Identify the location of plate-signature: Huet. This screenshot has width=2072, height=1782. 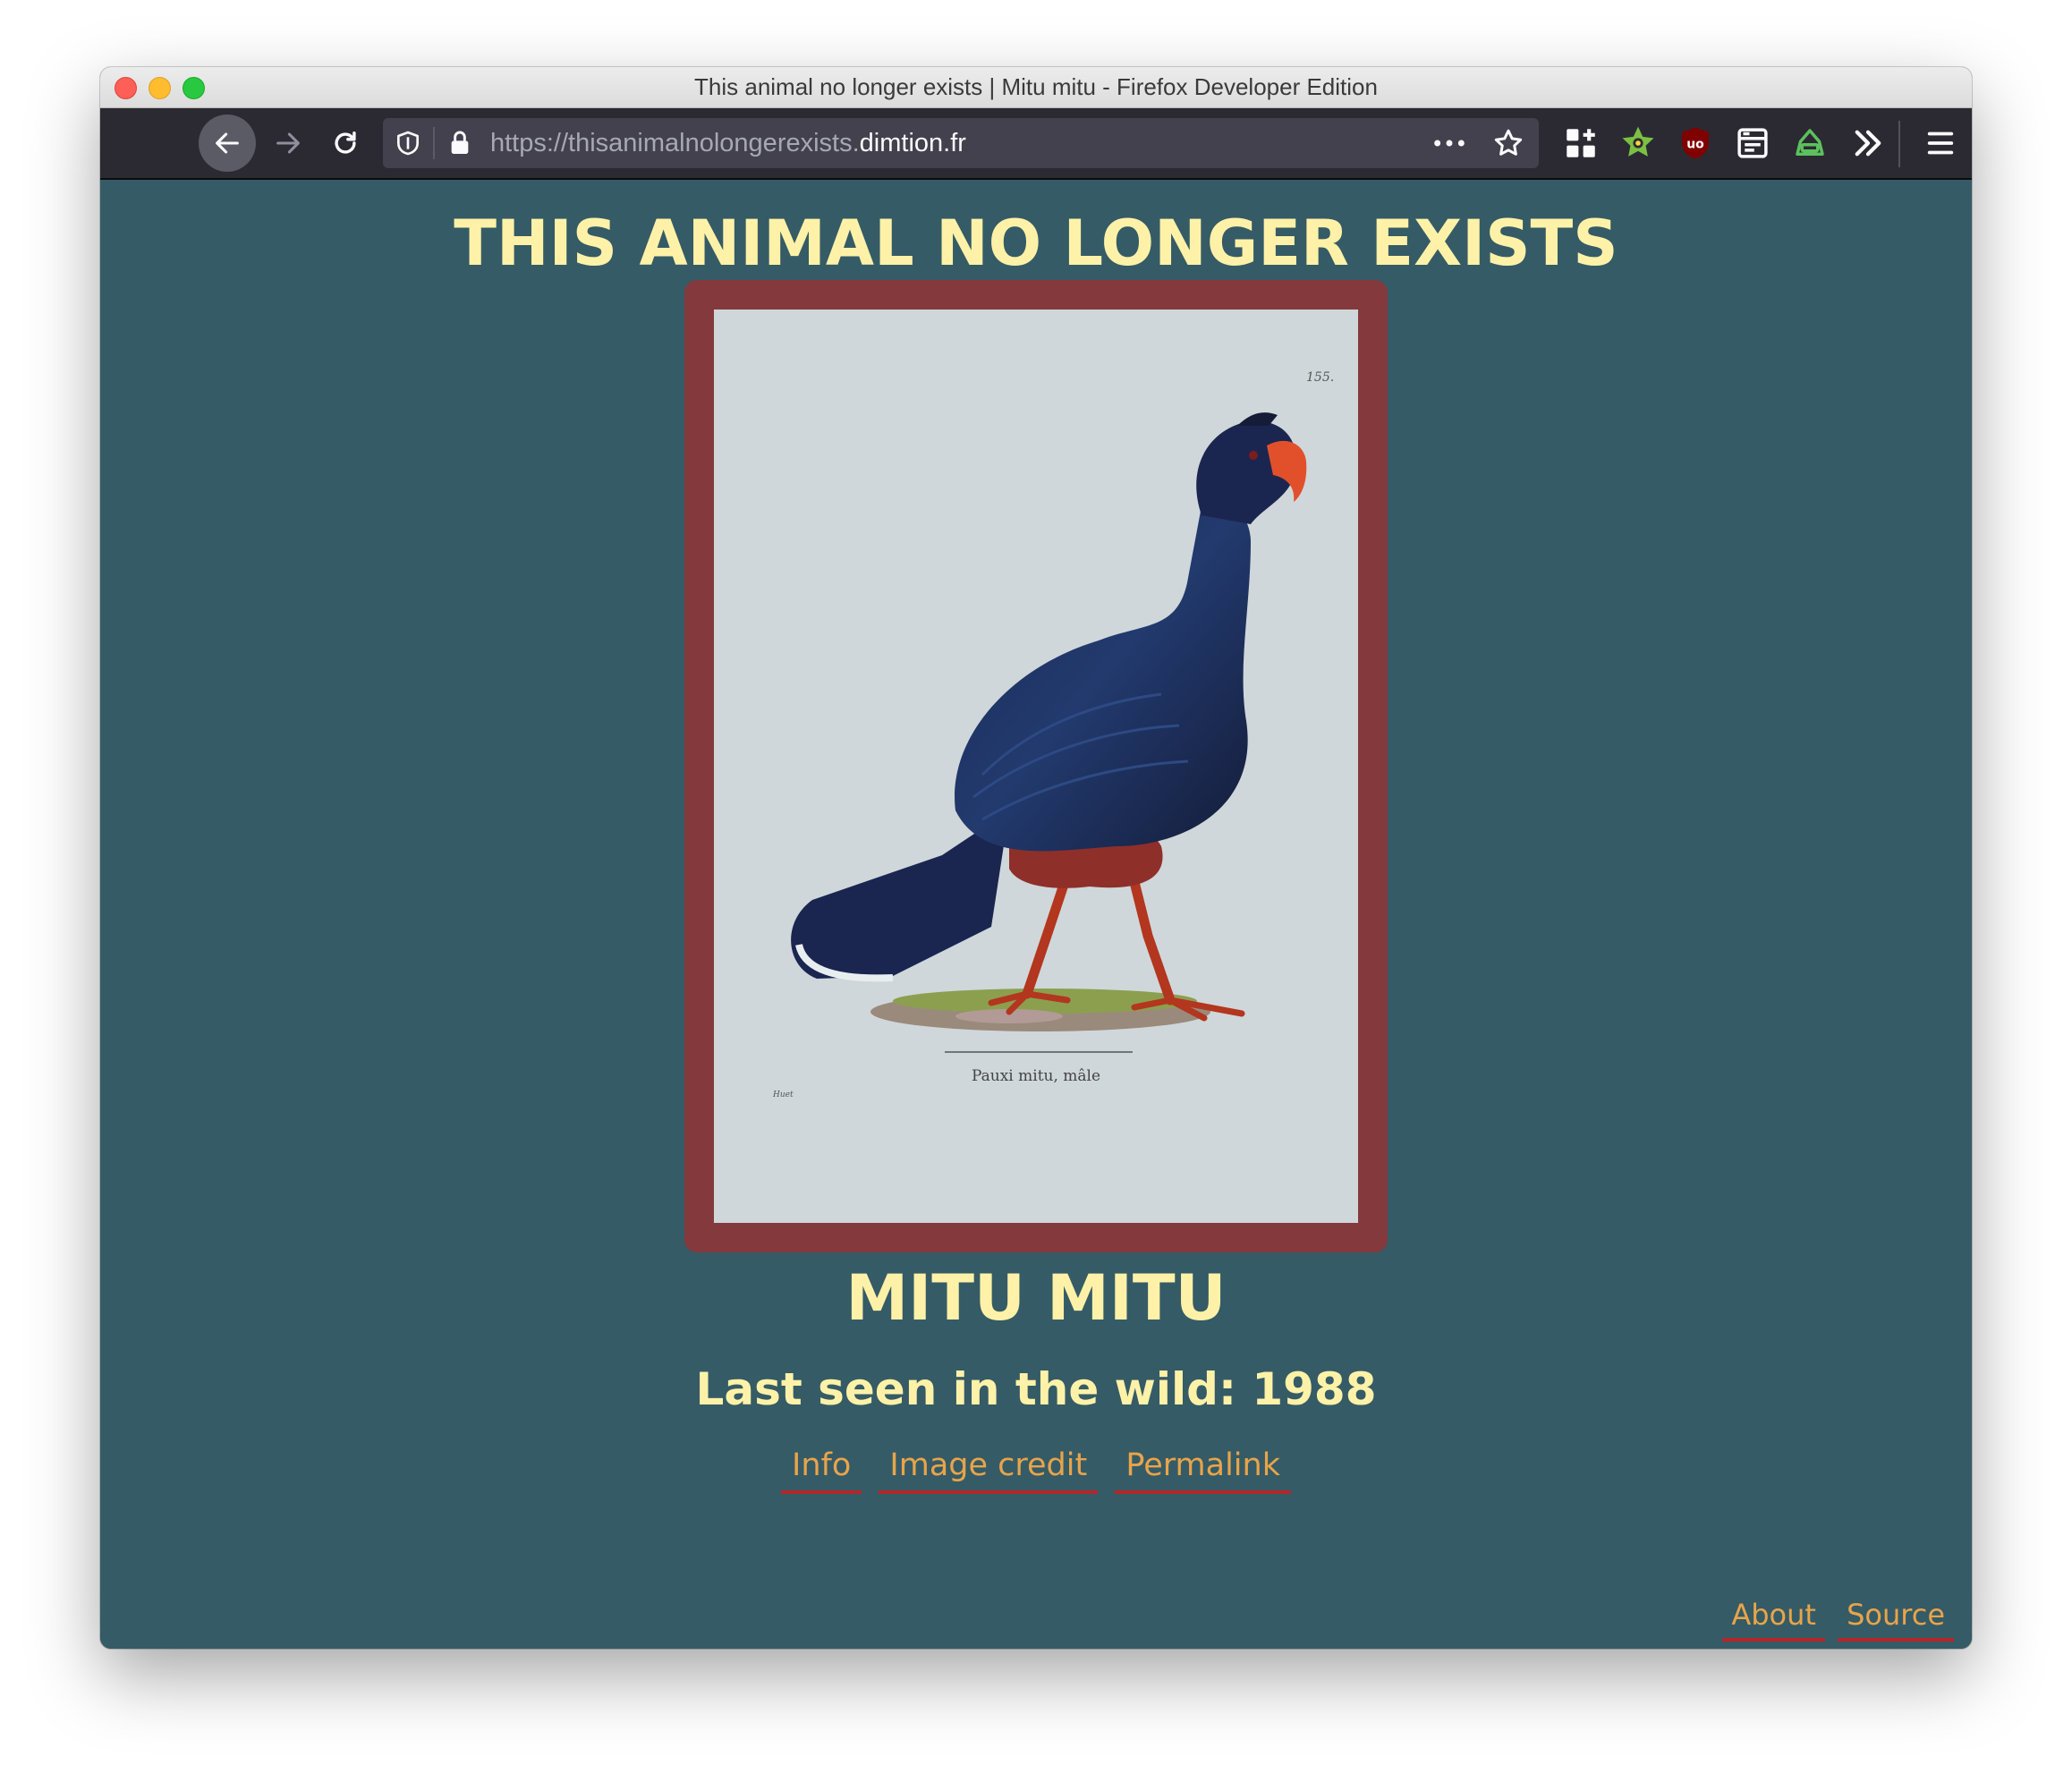
(783, 1094).